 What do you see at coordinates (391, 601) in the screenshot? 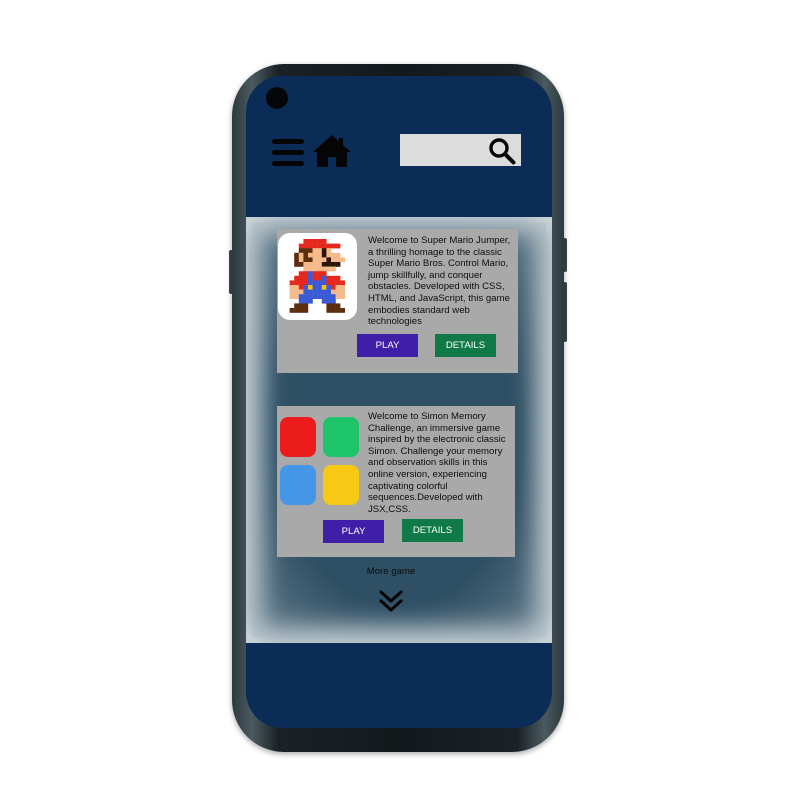
I see `double-chevron-down-icon` at bounding box center [391, 601].